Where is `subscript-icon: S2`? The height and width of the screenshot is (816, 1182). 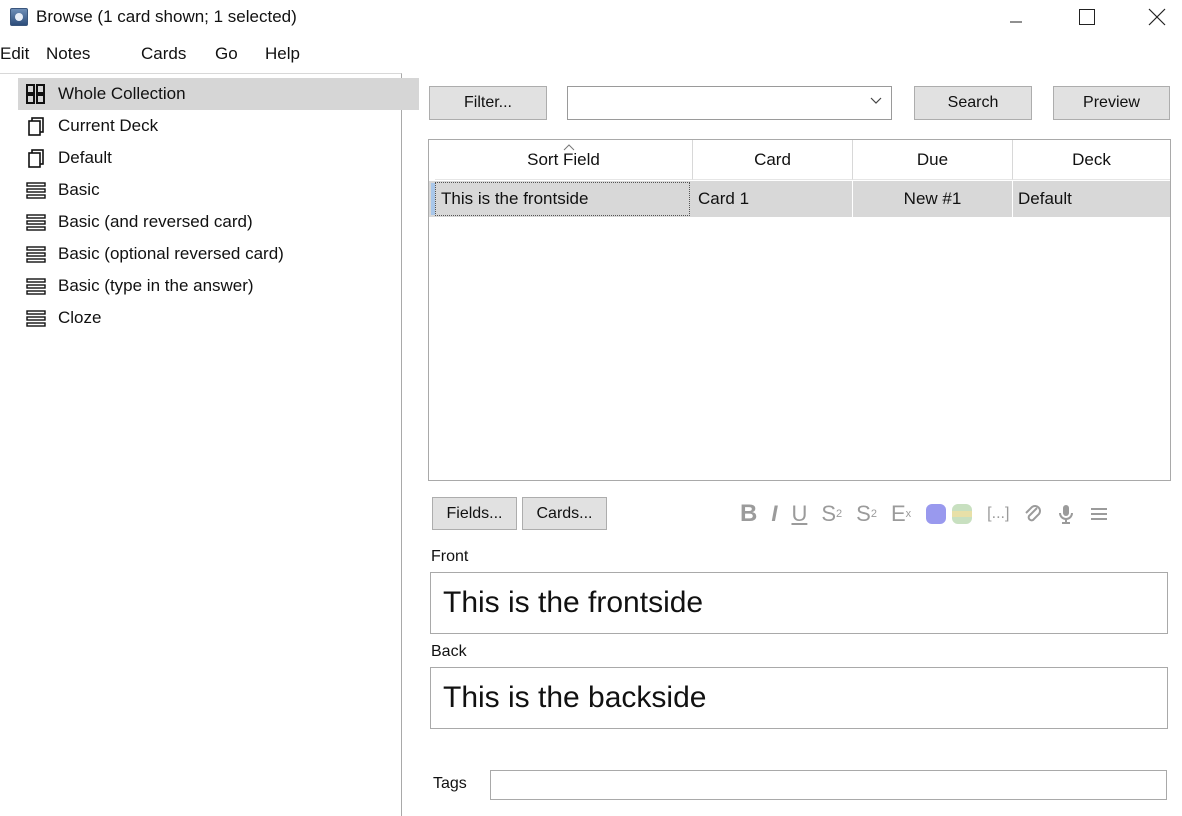 subscript-icon: S2 is located at coordinates (866, 514).